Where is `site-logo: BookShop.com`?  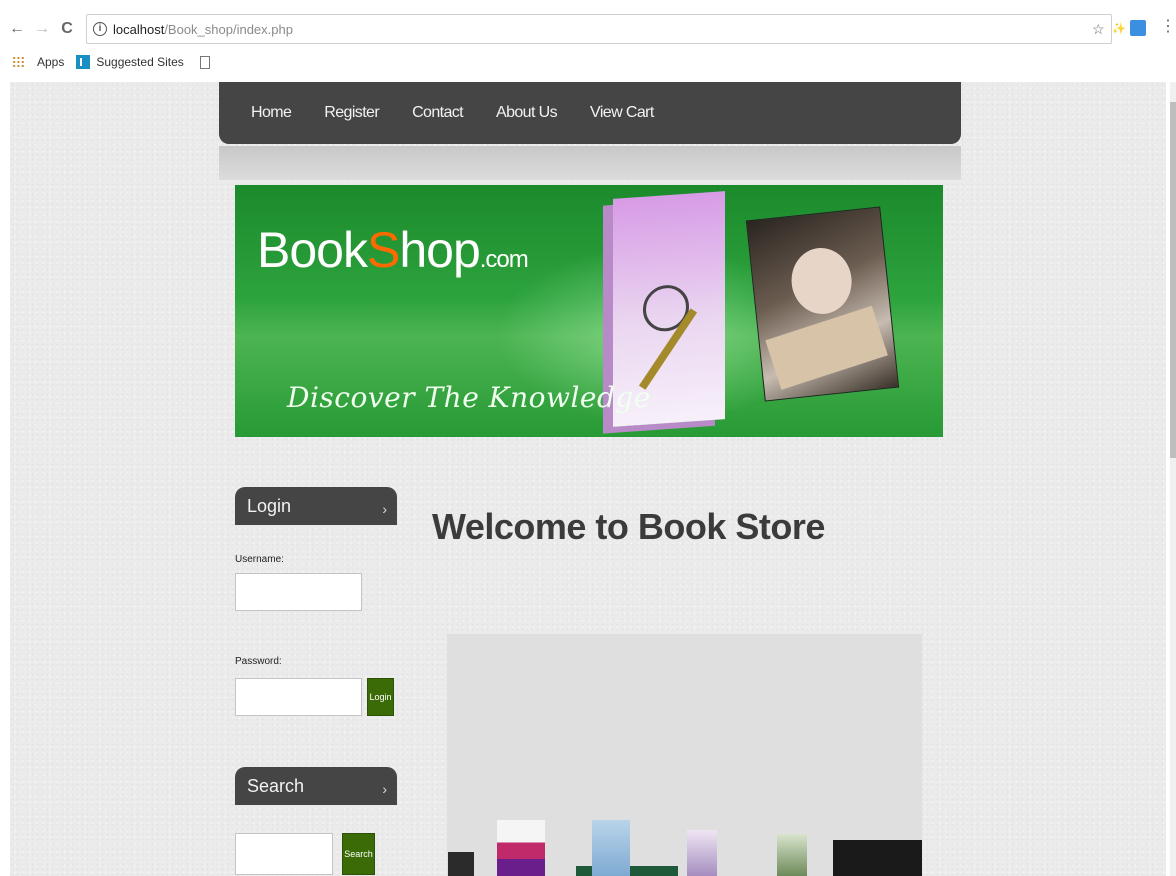
site-logo: BookShop.com is located at coordinates (393, 250).